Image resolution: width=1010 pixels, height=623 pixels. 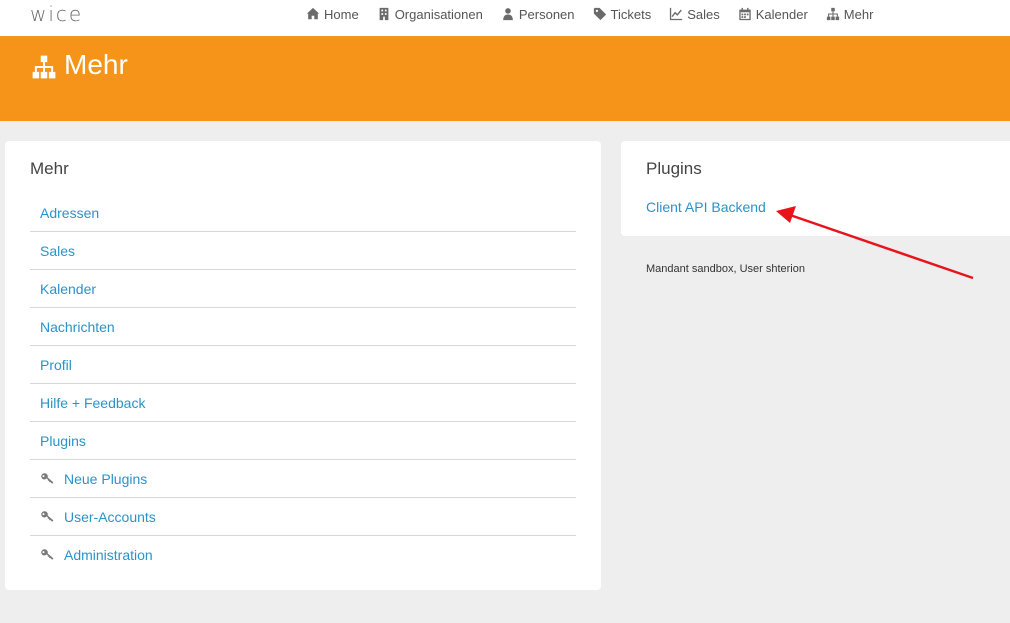 What do you see at coordinates (68, 289) in the screenshot?
I see `kalender-link: Kalender` at bounding box center [68, 289].